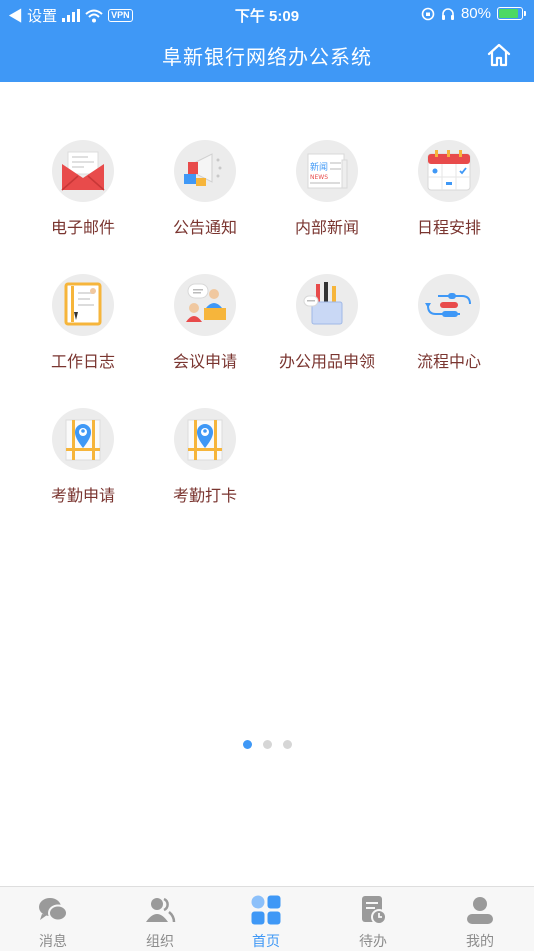 This screenshot has width=534, height=951. What do you see at coordinates (266, 942) in the screenshot?
I see `tab-label: 首页` at bounding box center [266, 942].